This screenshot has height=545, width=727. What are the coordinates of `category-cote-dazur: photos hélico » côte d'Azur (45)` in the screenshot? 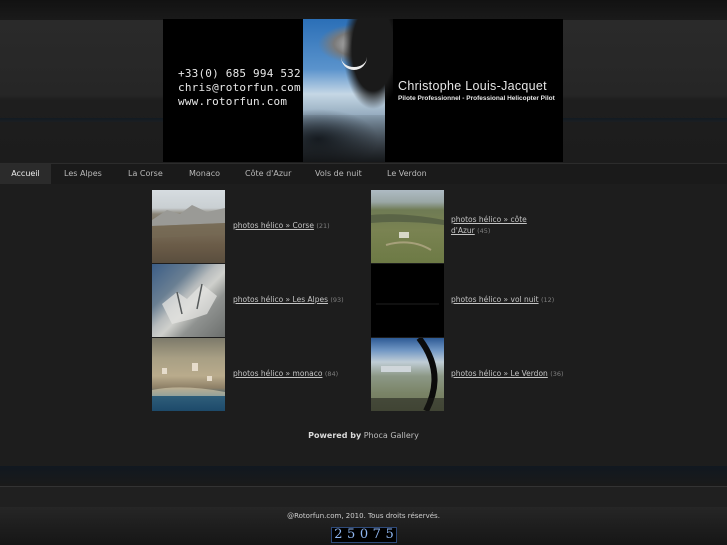 It's located at (501, 225).